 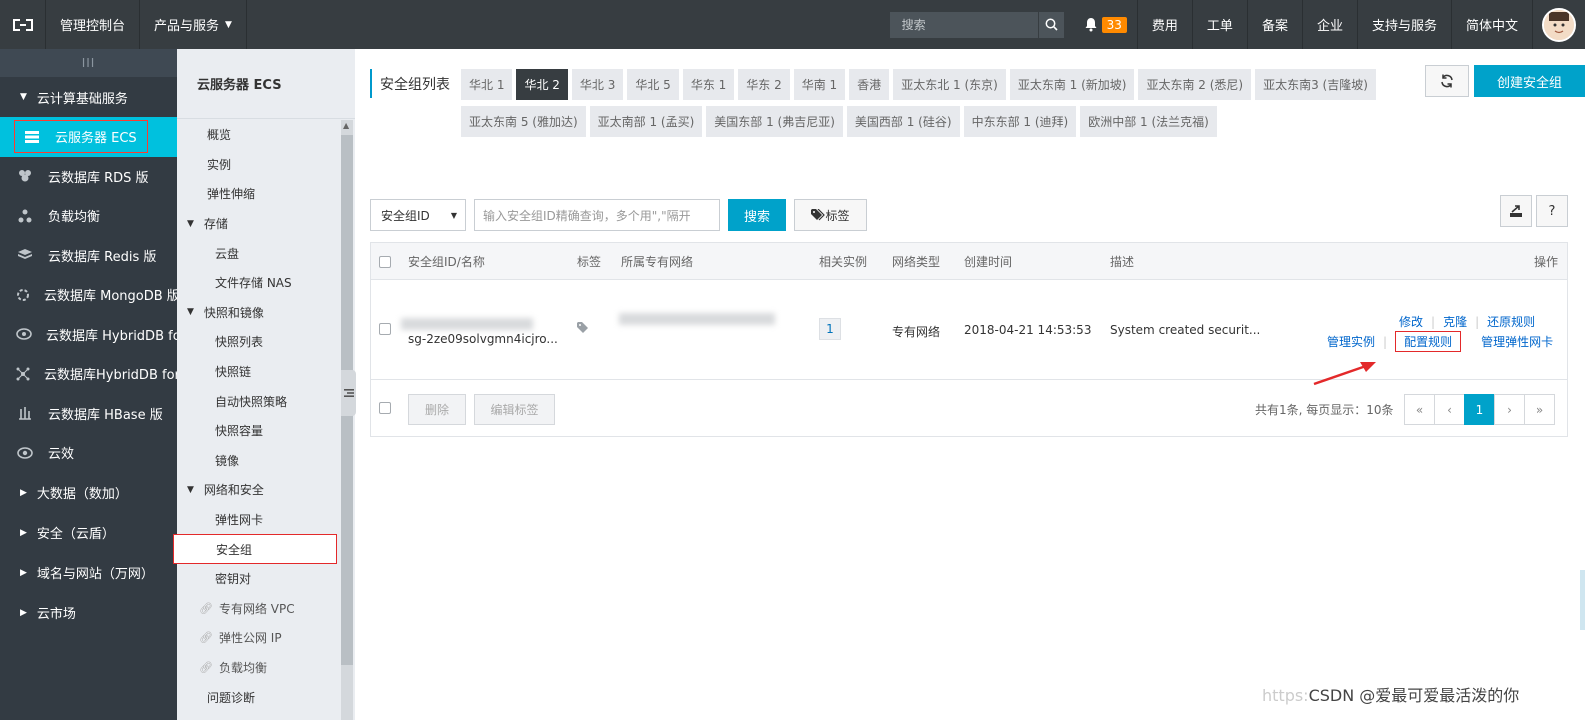 I want to click on tag-icon, so click(x=584, y=328).